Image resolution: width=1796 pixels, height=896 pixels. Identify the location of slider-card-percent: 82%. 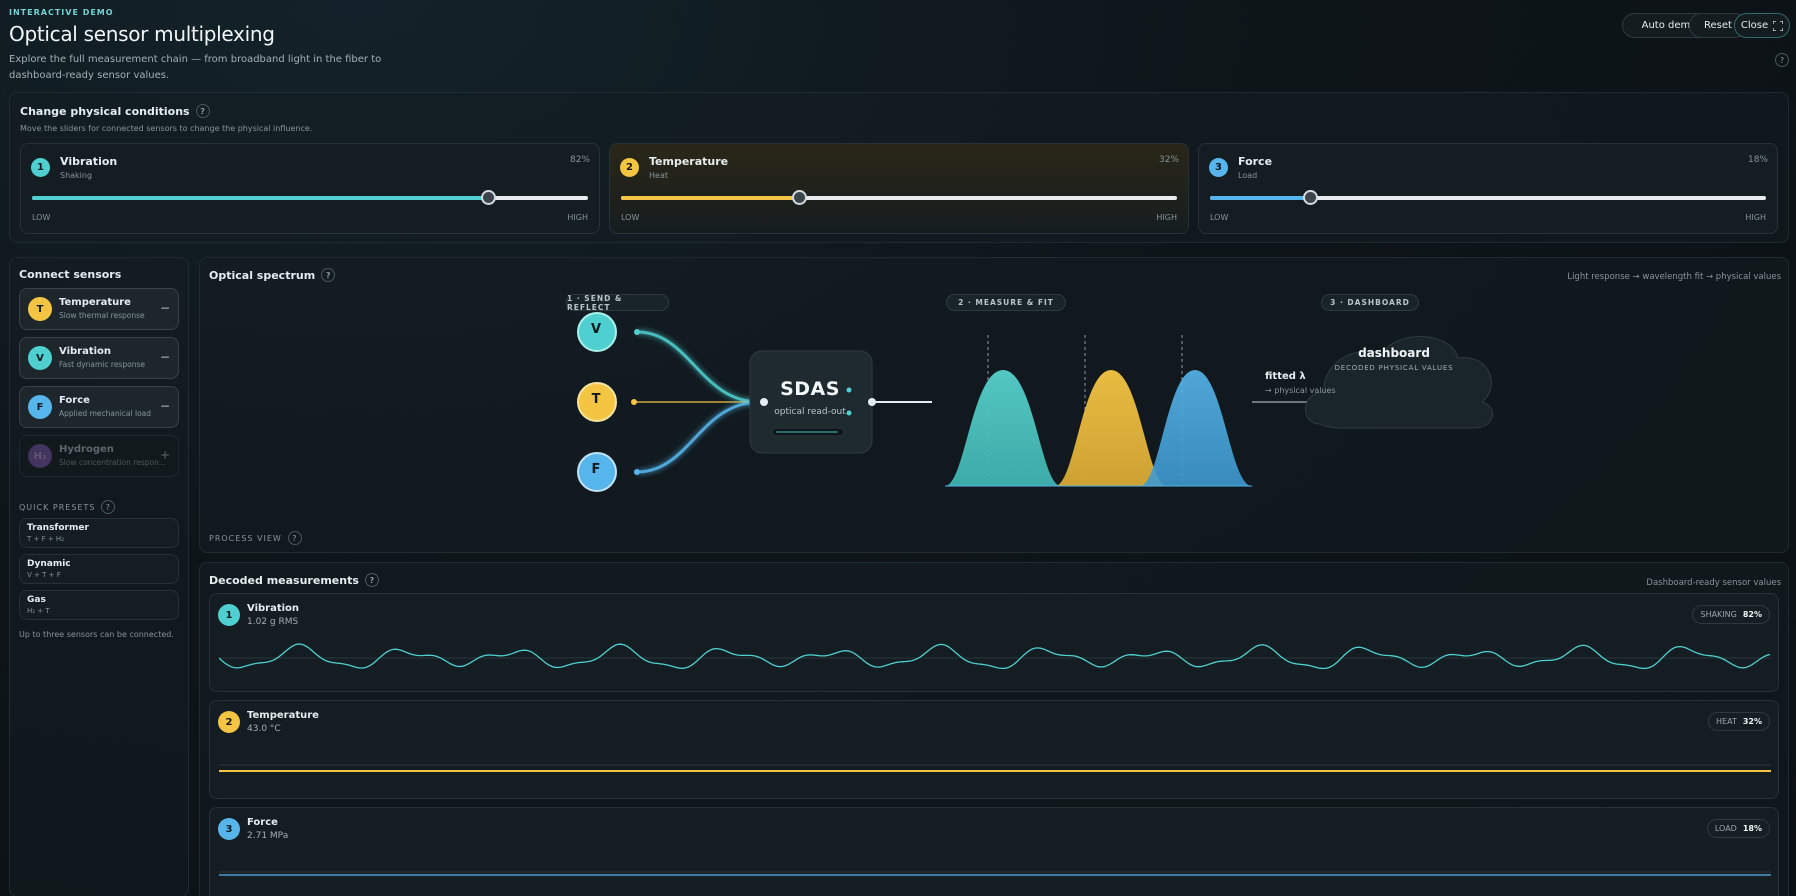
(579, 160).